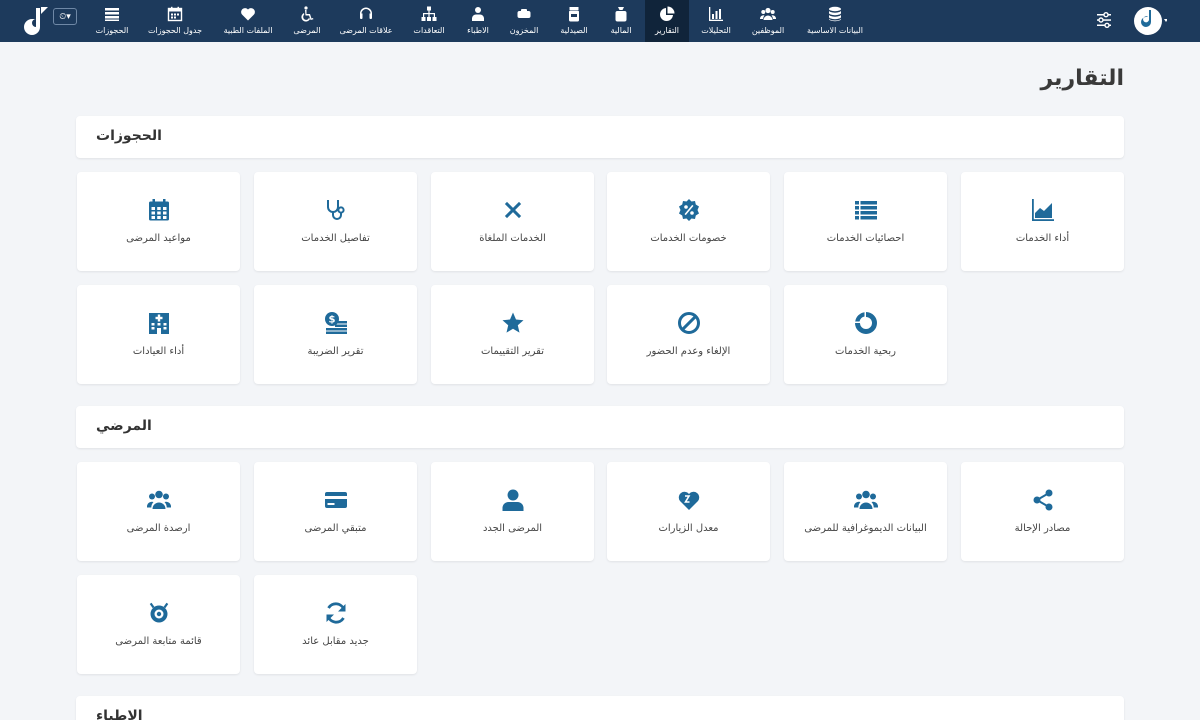 The height and width of the screenshot is (720, 1200). I want to click on card-label: جديد مقابل عائد, so click(335, 641).